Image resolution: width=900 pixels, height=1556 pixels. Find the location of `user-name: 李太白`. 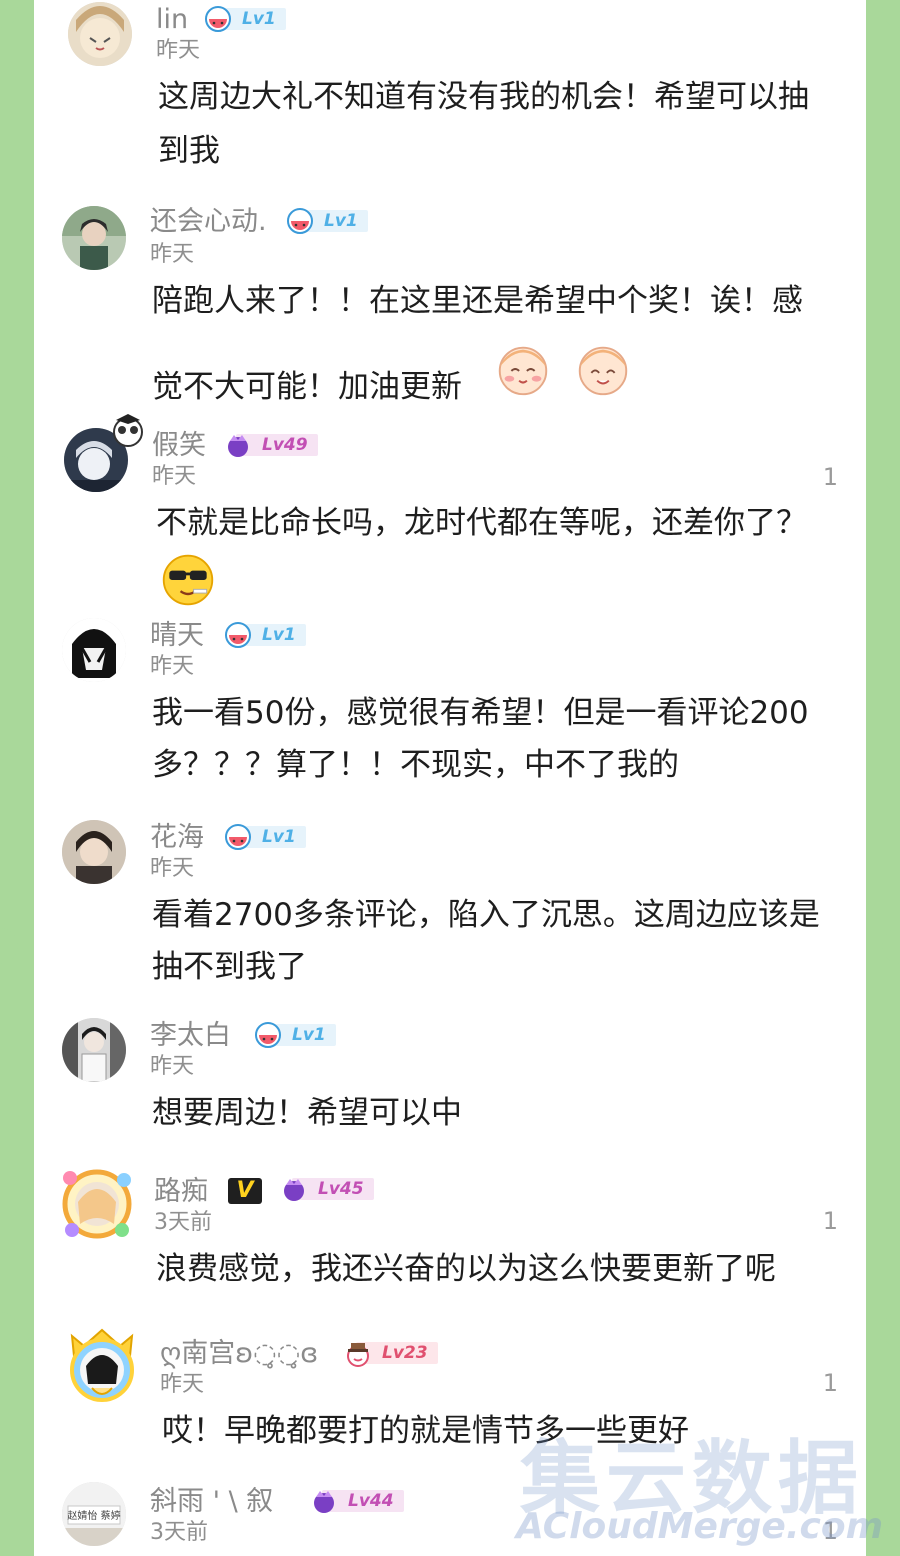

user-name: 李太白 is located at coordinates (190, 1036).